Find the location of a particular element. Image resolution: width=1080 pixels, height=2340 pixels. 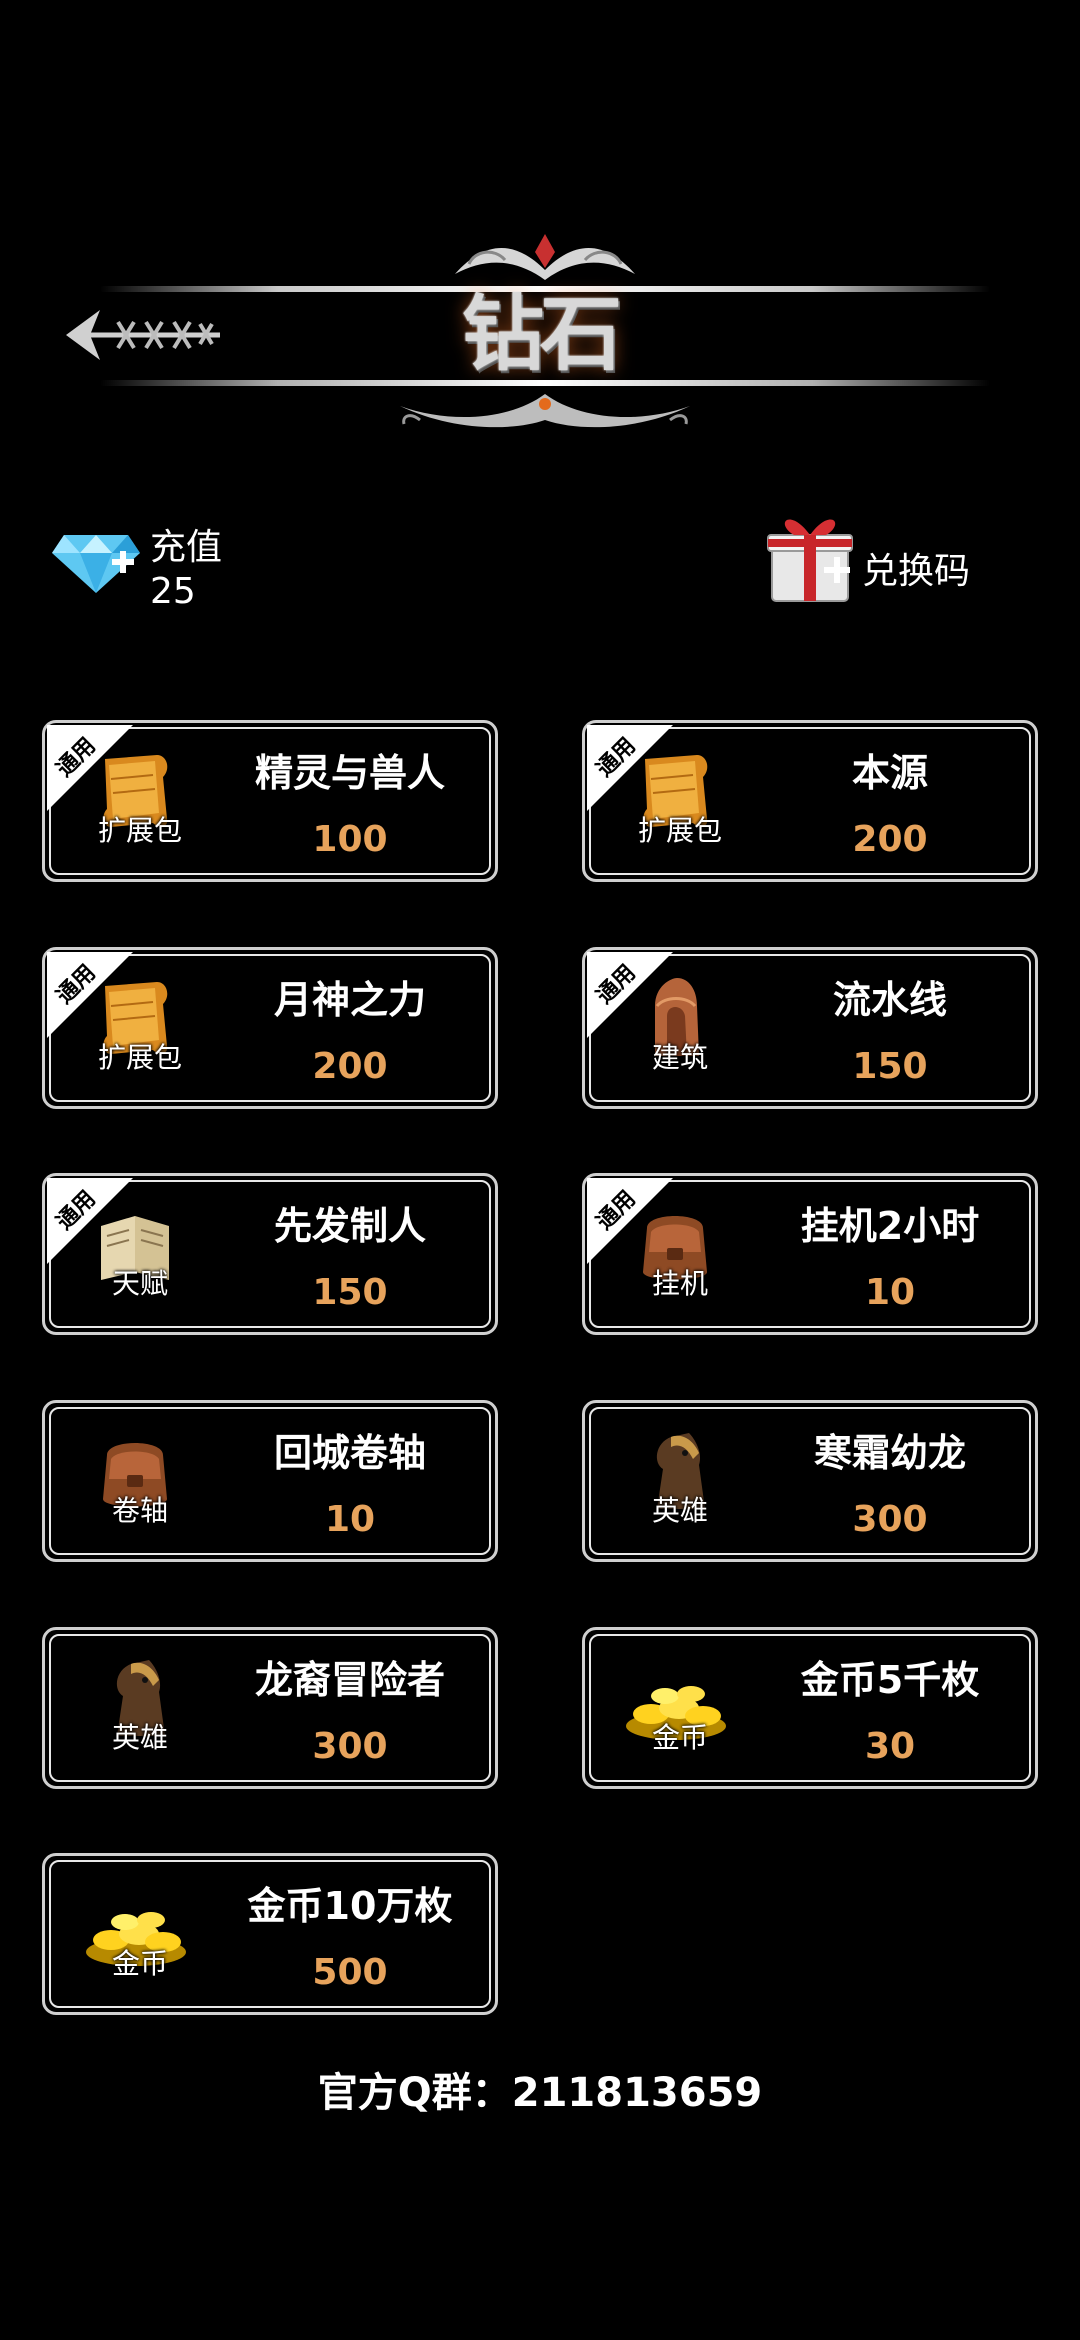

item-name: 寒霜幼龙 is located at coordinates (889, 1453).